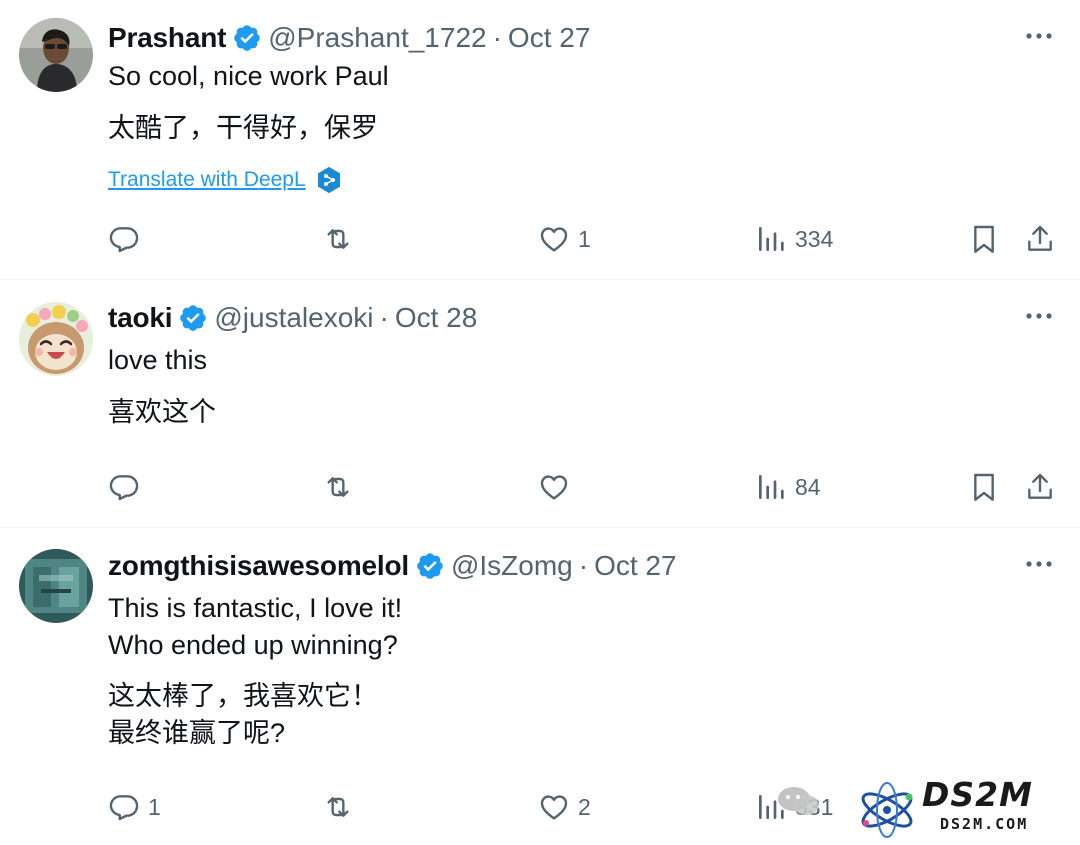 Image resolution: width=1080 pixels, height=845 pixels. I want to click on like-button: 1, so click(564, 239).